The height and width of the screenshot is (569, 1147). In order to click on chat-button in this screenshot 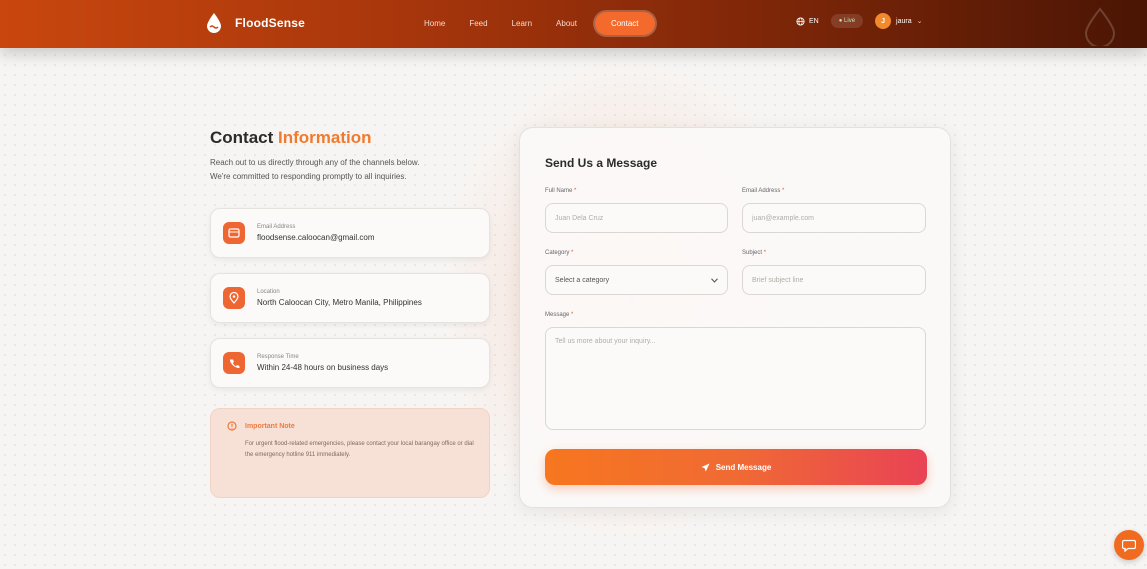, I will do `click(1129, 545)`.